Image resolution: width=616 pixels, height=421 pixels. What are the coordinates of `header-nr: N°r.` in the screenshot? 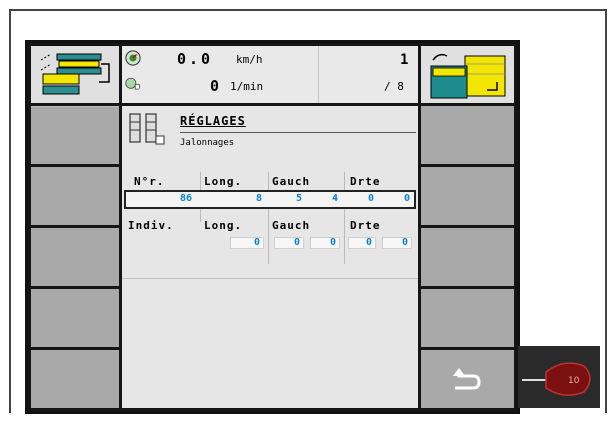 It's located at (149, 181).